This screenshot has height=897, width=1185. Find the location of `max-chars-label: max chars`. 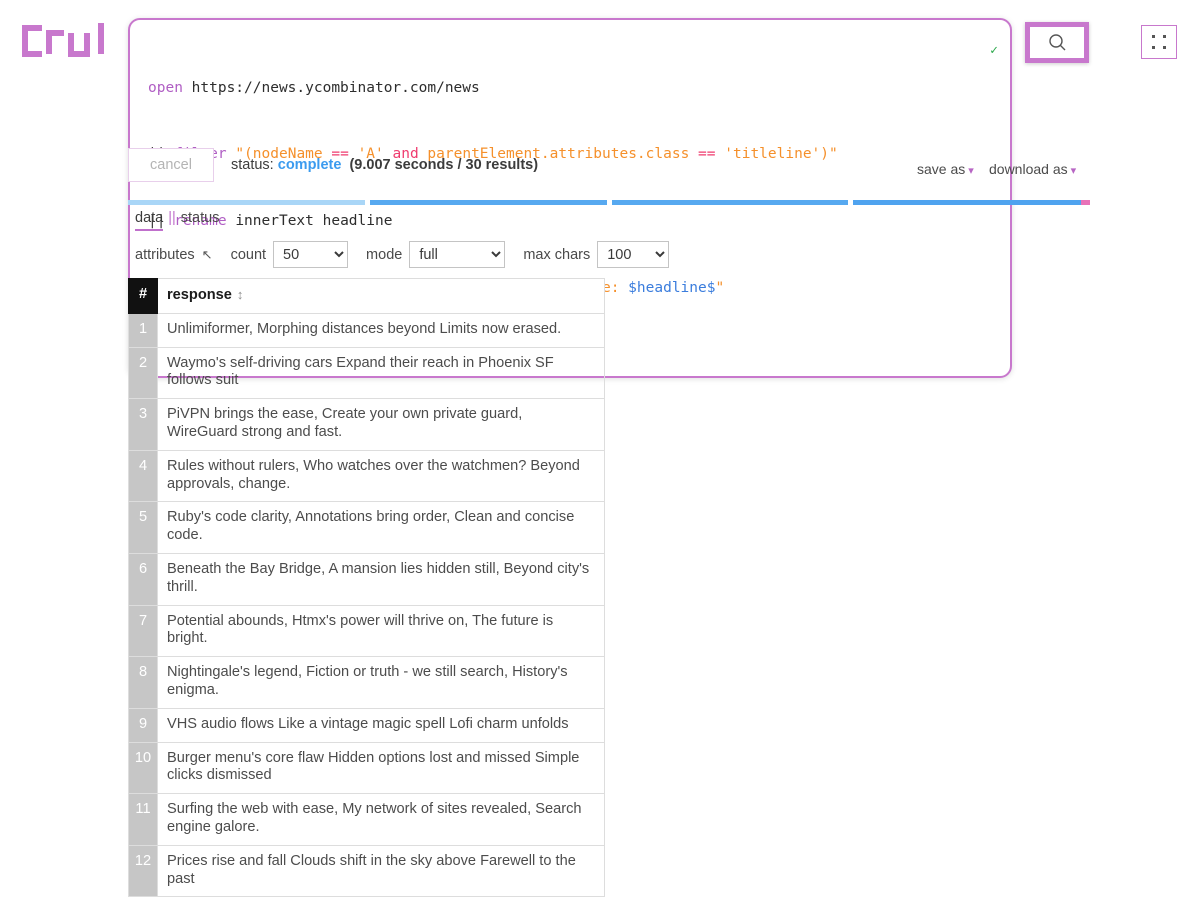

max-chars-label: max chars is located at coordinates (557, 254).